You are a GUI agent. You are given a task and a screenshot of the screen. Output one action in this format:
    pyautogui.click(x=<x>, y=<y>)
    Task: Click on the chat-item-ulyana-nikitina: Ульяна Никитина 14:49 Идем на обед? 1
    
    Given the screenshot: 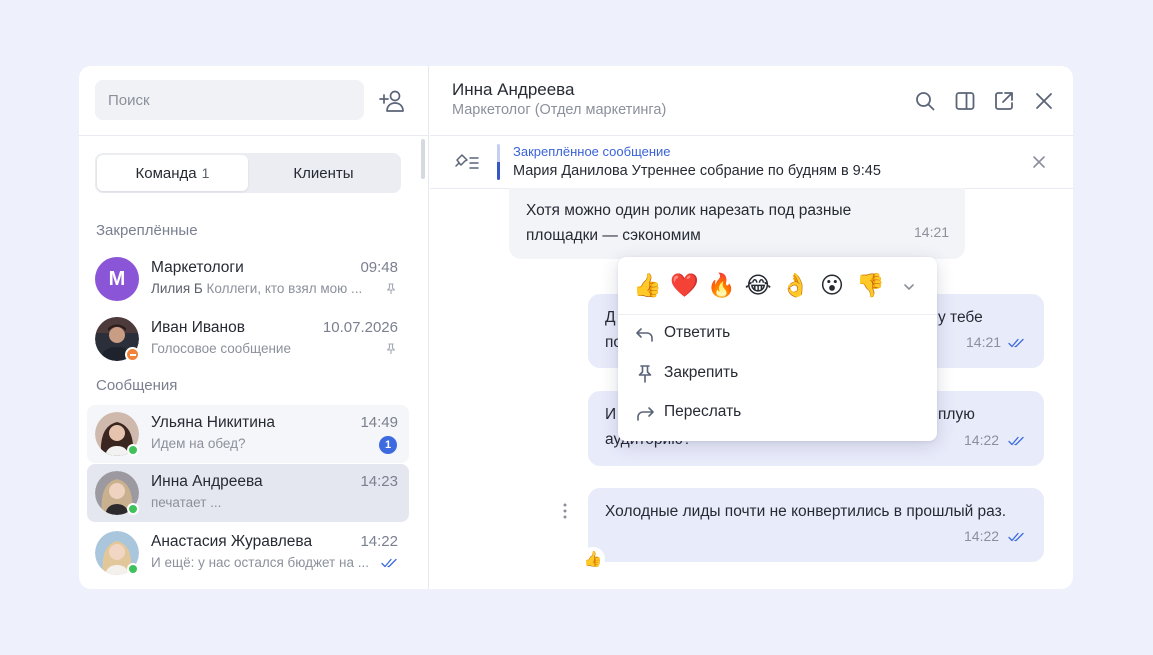 What is the action you would take?
    pyautogui.click(x=248, y=434)
    